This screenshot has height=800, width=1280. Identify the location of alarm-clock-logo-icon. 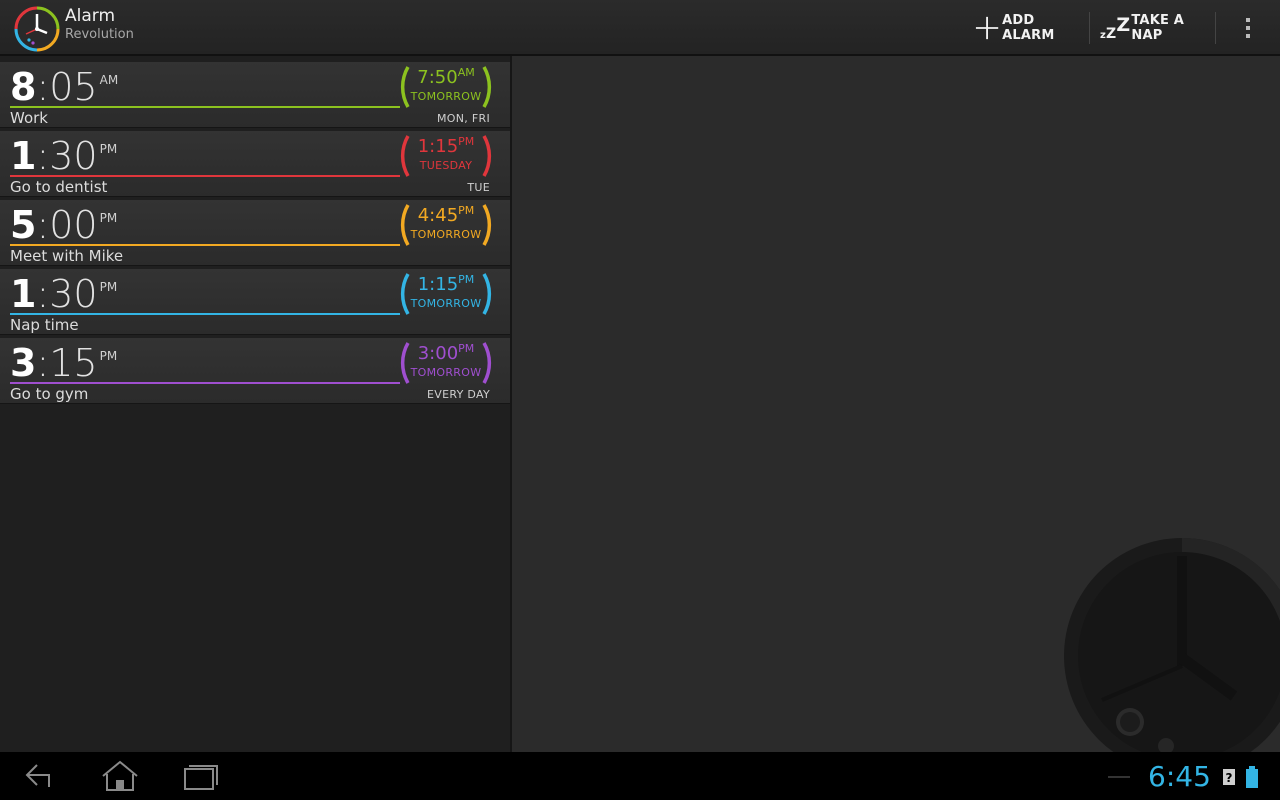
(37, 29).